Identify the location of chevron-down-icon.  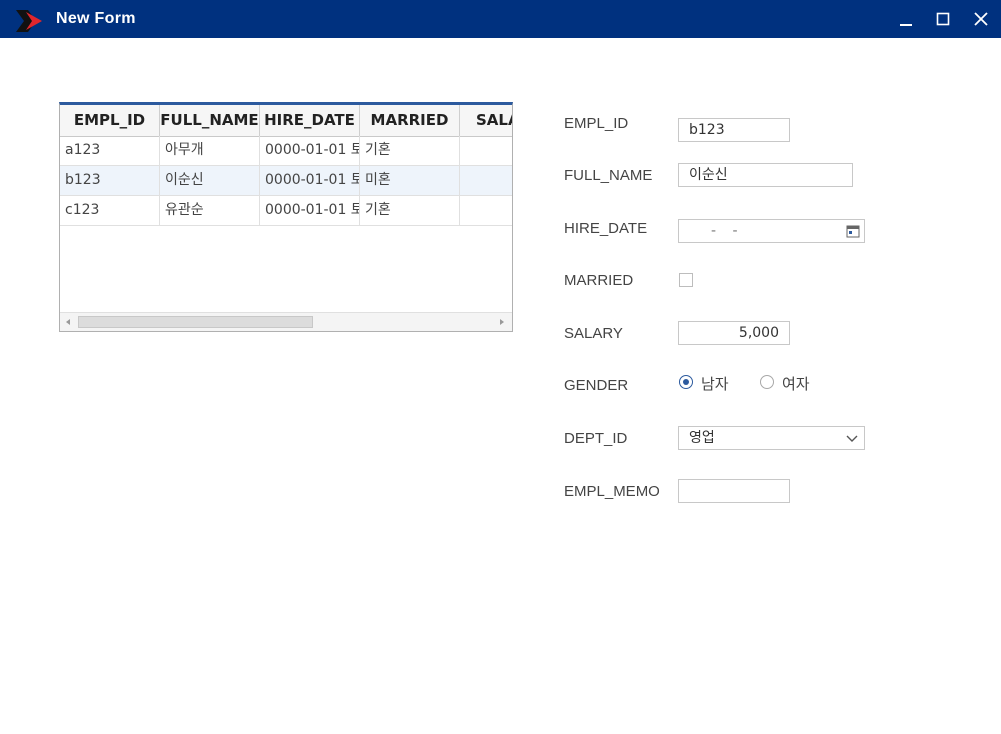
(852, 438).